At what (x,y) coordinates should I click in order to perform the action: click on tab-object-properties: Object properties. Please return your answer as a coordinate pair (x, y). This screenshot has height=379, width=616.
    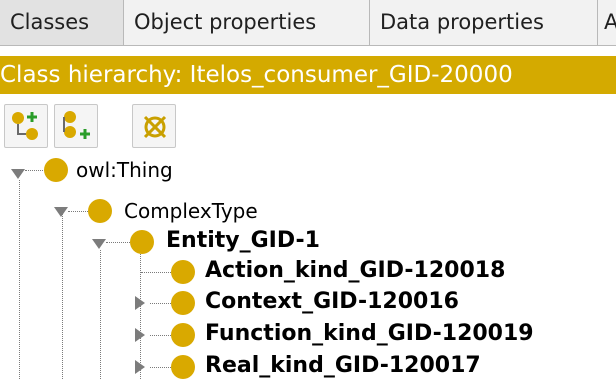
    Looking at the image, I should click on (247, 22).